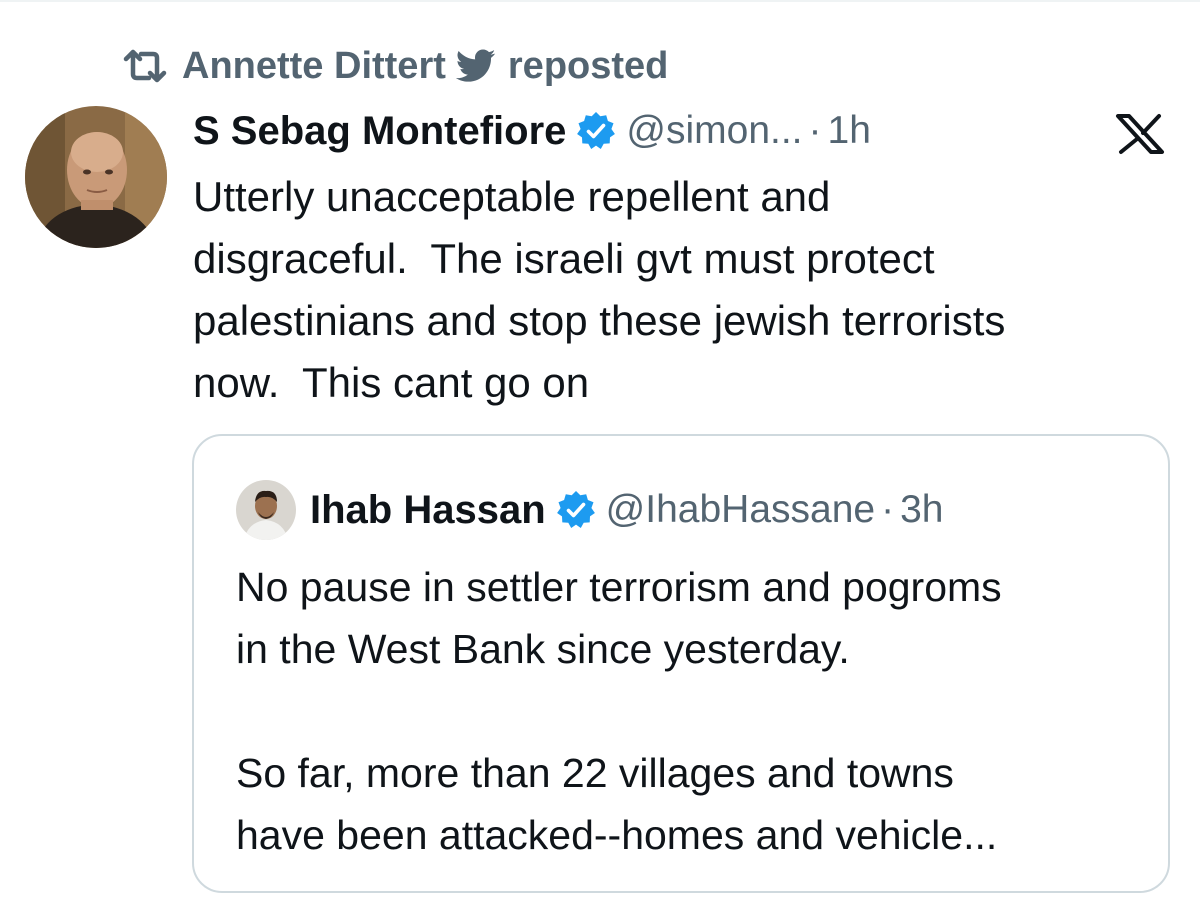 Image resolution: width=1200 pixels, height=923 pixels. I want to click on quoted-avatar-photo, so click(266, 510).